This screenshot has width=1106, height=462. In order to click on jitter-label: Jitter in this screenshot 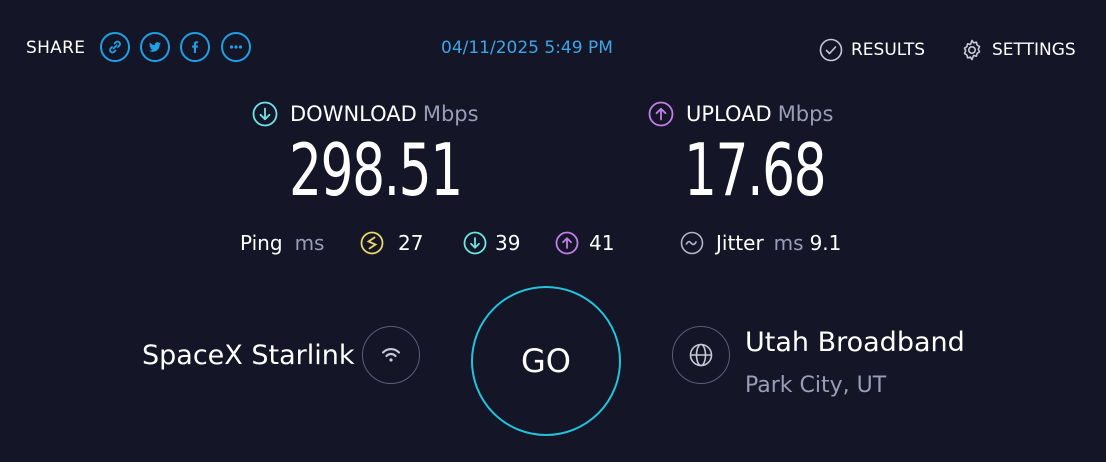, I will do `click(740, 243)`.